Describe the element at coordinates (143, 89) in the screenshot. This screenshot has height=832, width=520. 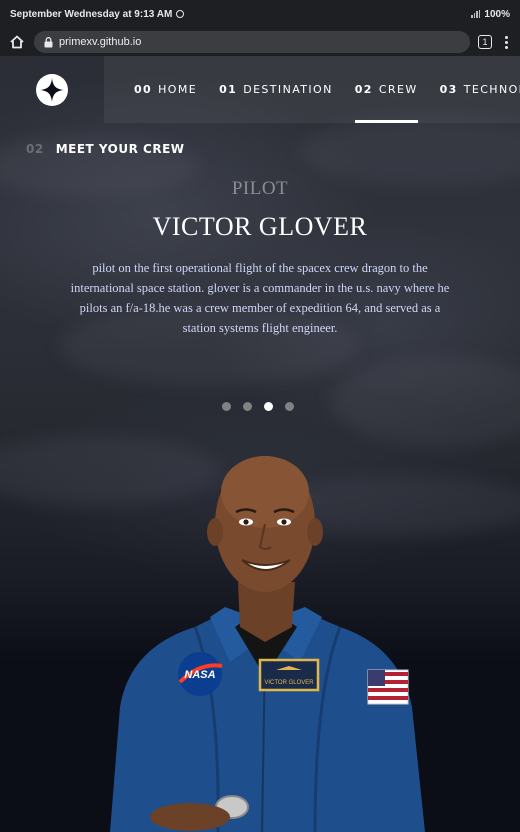
I see `nav-number: 00` at that location.